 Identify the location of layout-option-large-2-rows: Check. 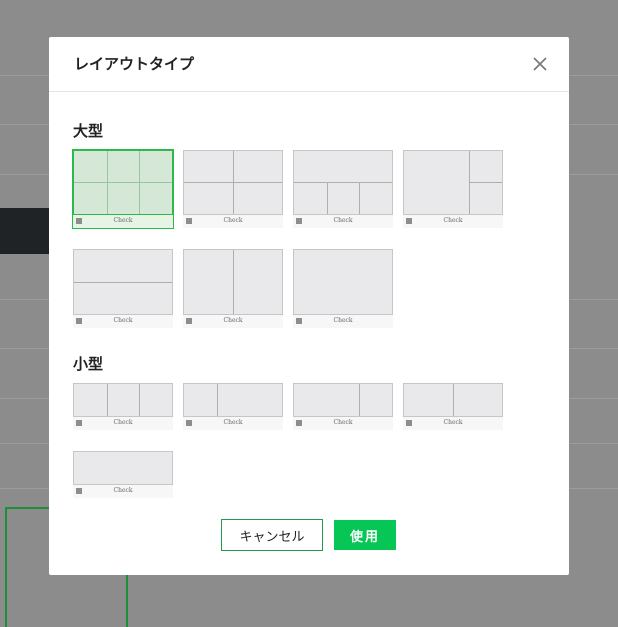
(123, 288).